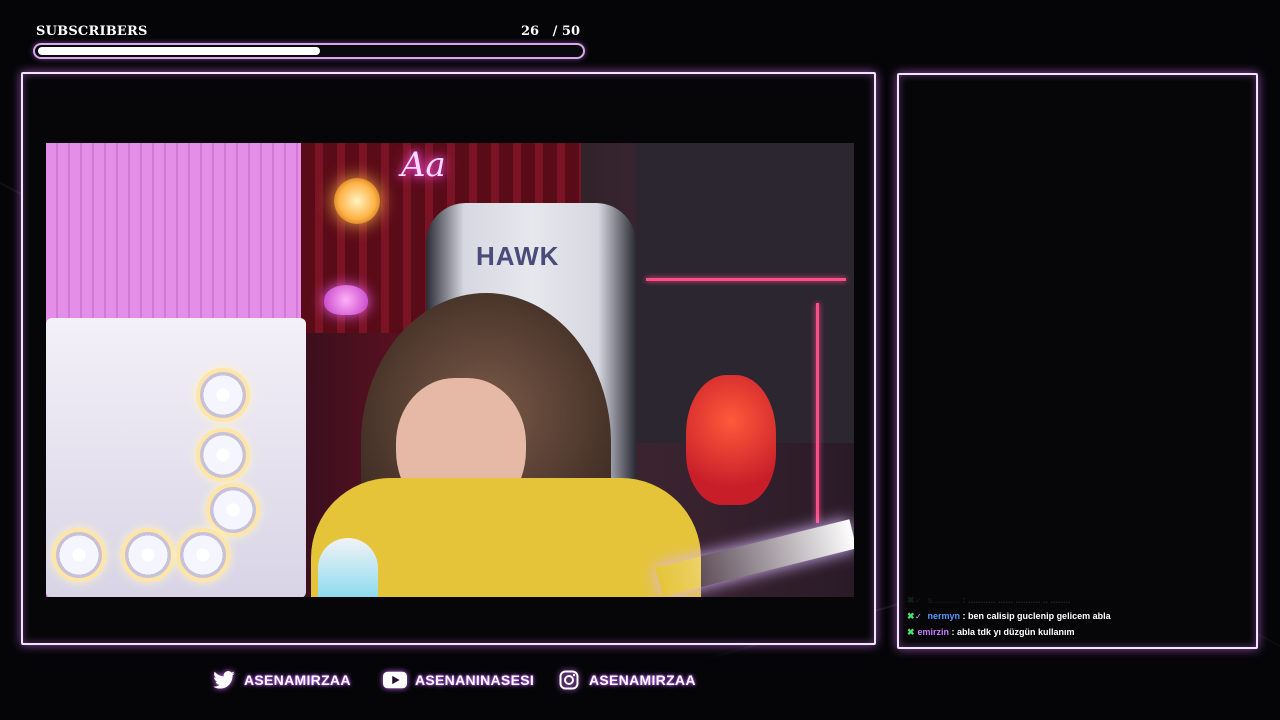 The image size is (1280, 720). Describe the element at coordinates (569, 680) in the screenshot. I see `instagram-icon` at that location.